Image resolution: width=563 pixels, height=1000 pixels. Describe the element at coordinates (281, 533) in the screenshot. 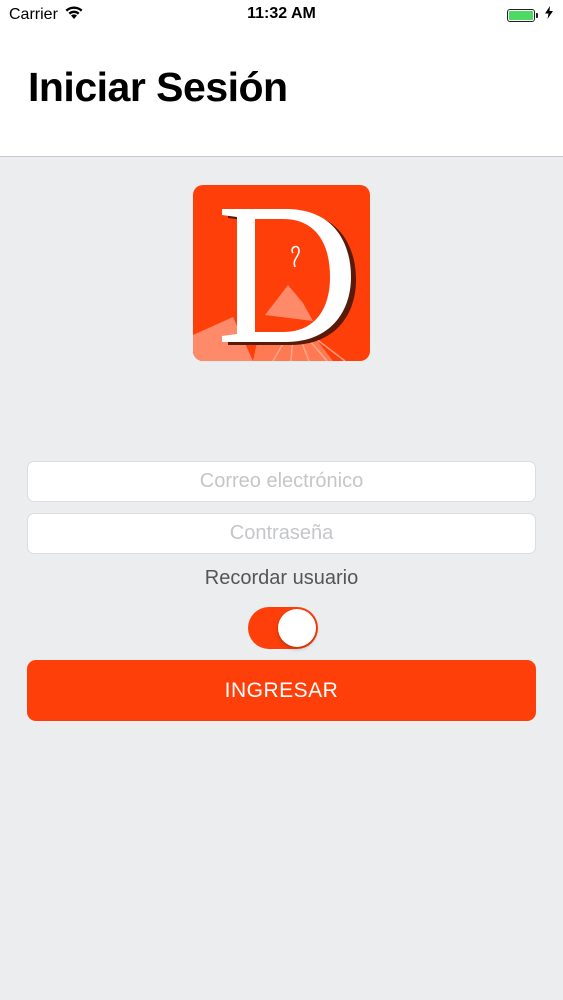

I see `password-input` at that location.